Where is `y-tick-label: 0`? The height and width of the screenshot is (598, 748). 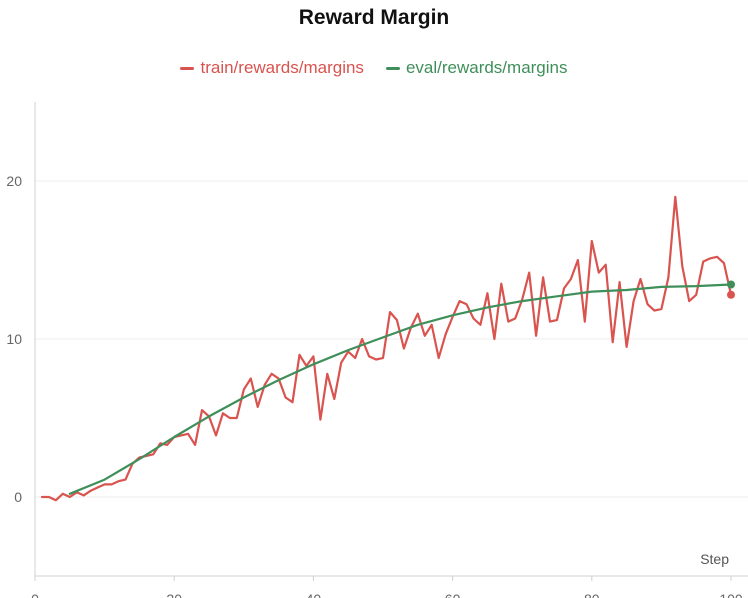 y-tick-label: 0 is located at coordinates (18, 497).